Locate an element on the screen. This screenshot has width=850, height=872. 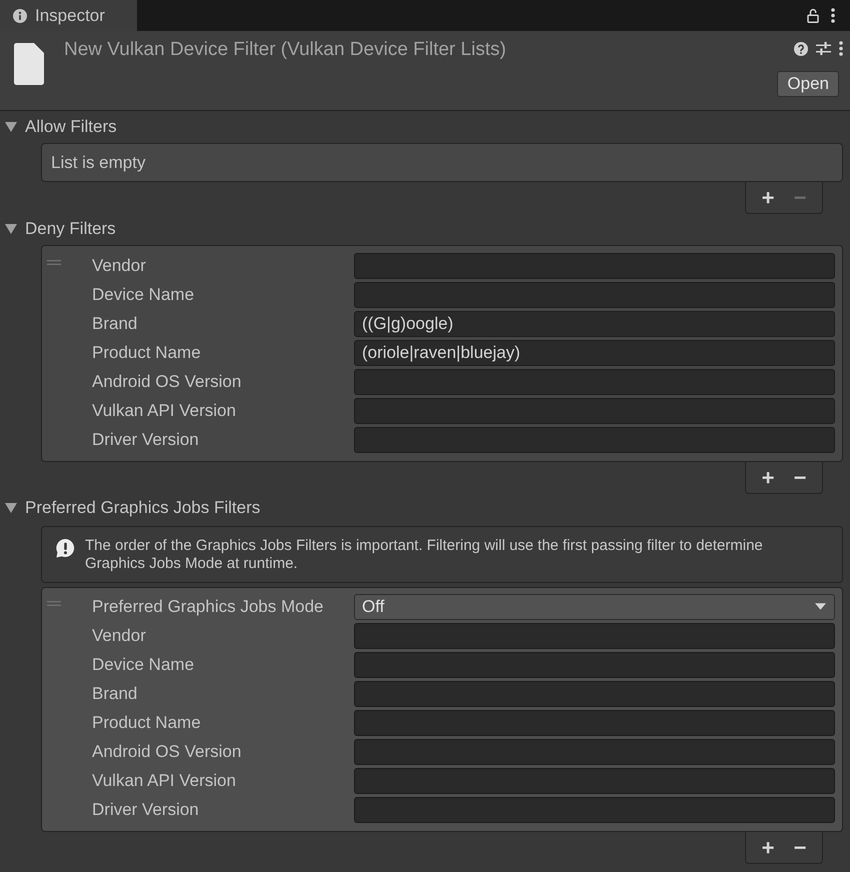
foldout-header: Preferred Graphics Jobs Filters is located at coordinates (130, 508).